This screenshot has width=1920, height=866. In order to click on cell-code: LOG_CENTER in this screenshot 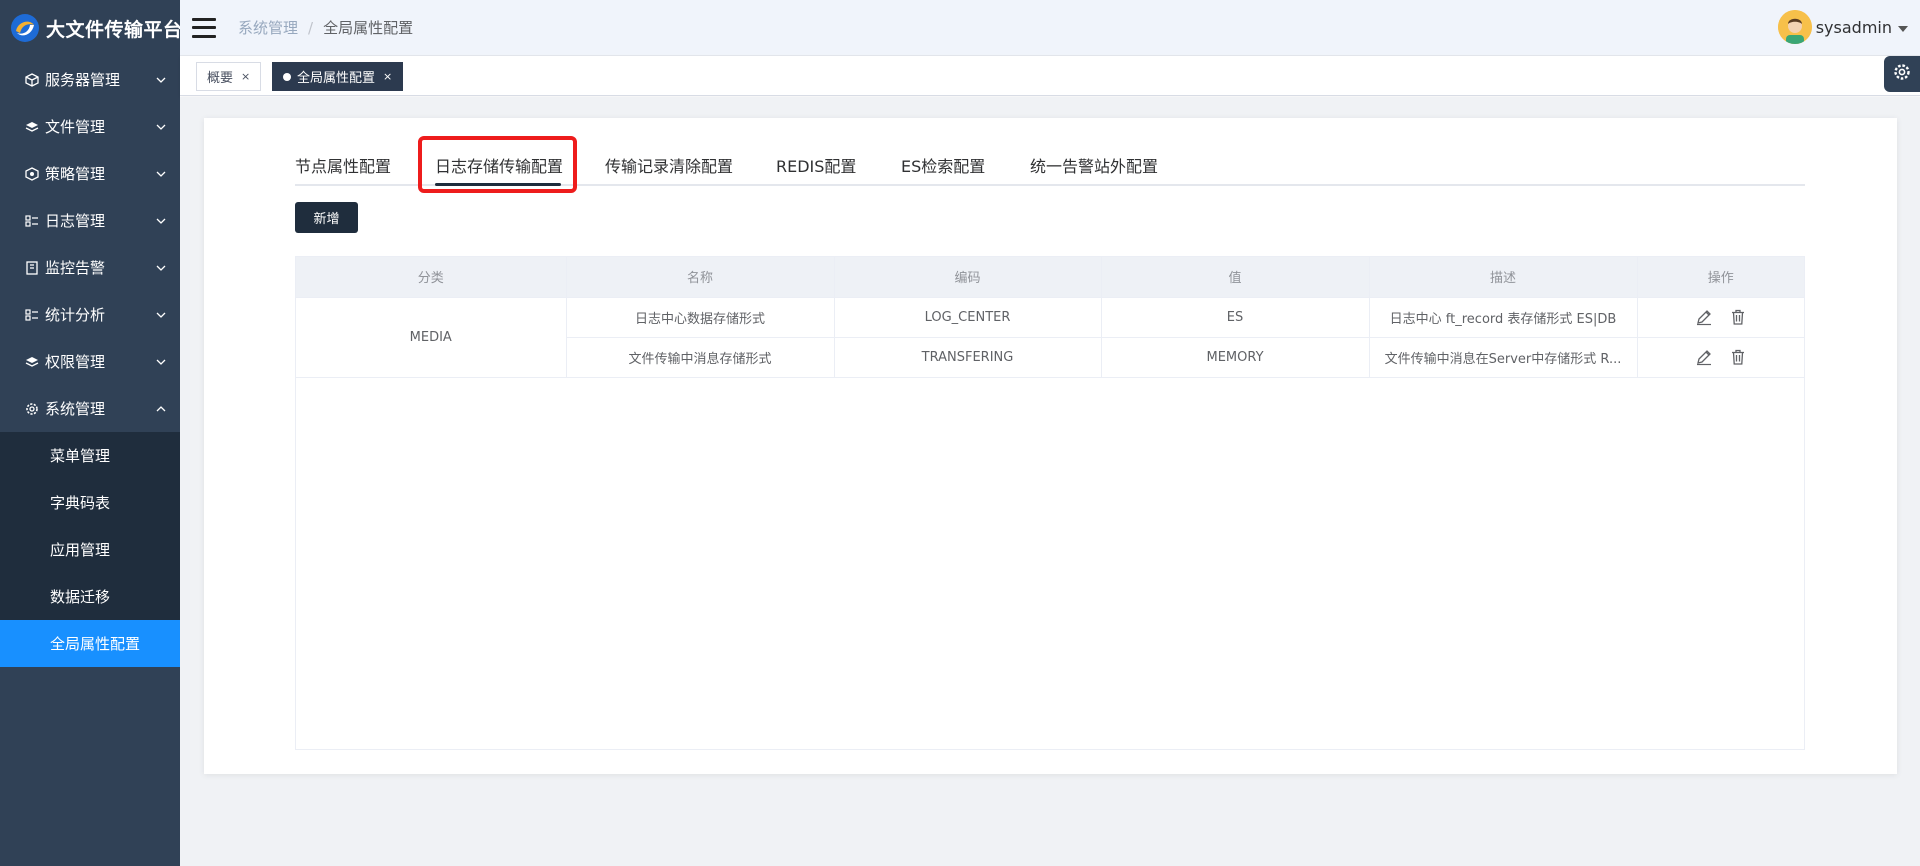, I will do `click(968, 317)`.